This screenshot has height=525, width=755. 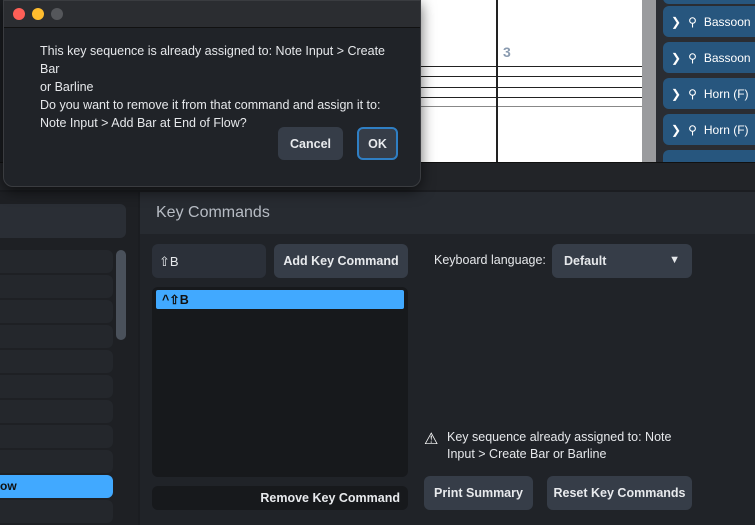 I want to click on panel-title: Key Commands, so click(x=447, y=213).